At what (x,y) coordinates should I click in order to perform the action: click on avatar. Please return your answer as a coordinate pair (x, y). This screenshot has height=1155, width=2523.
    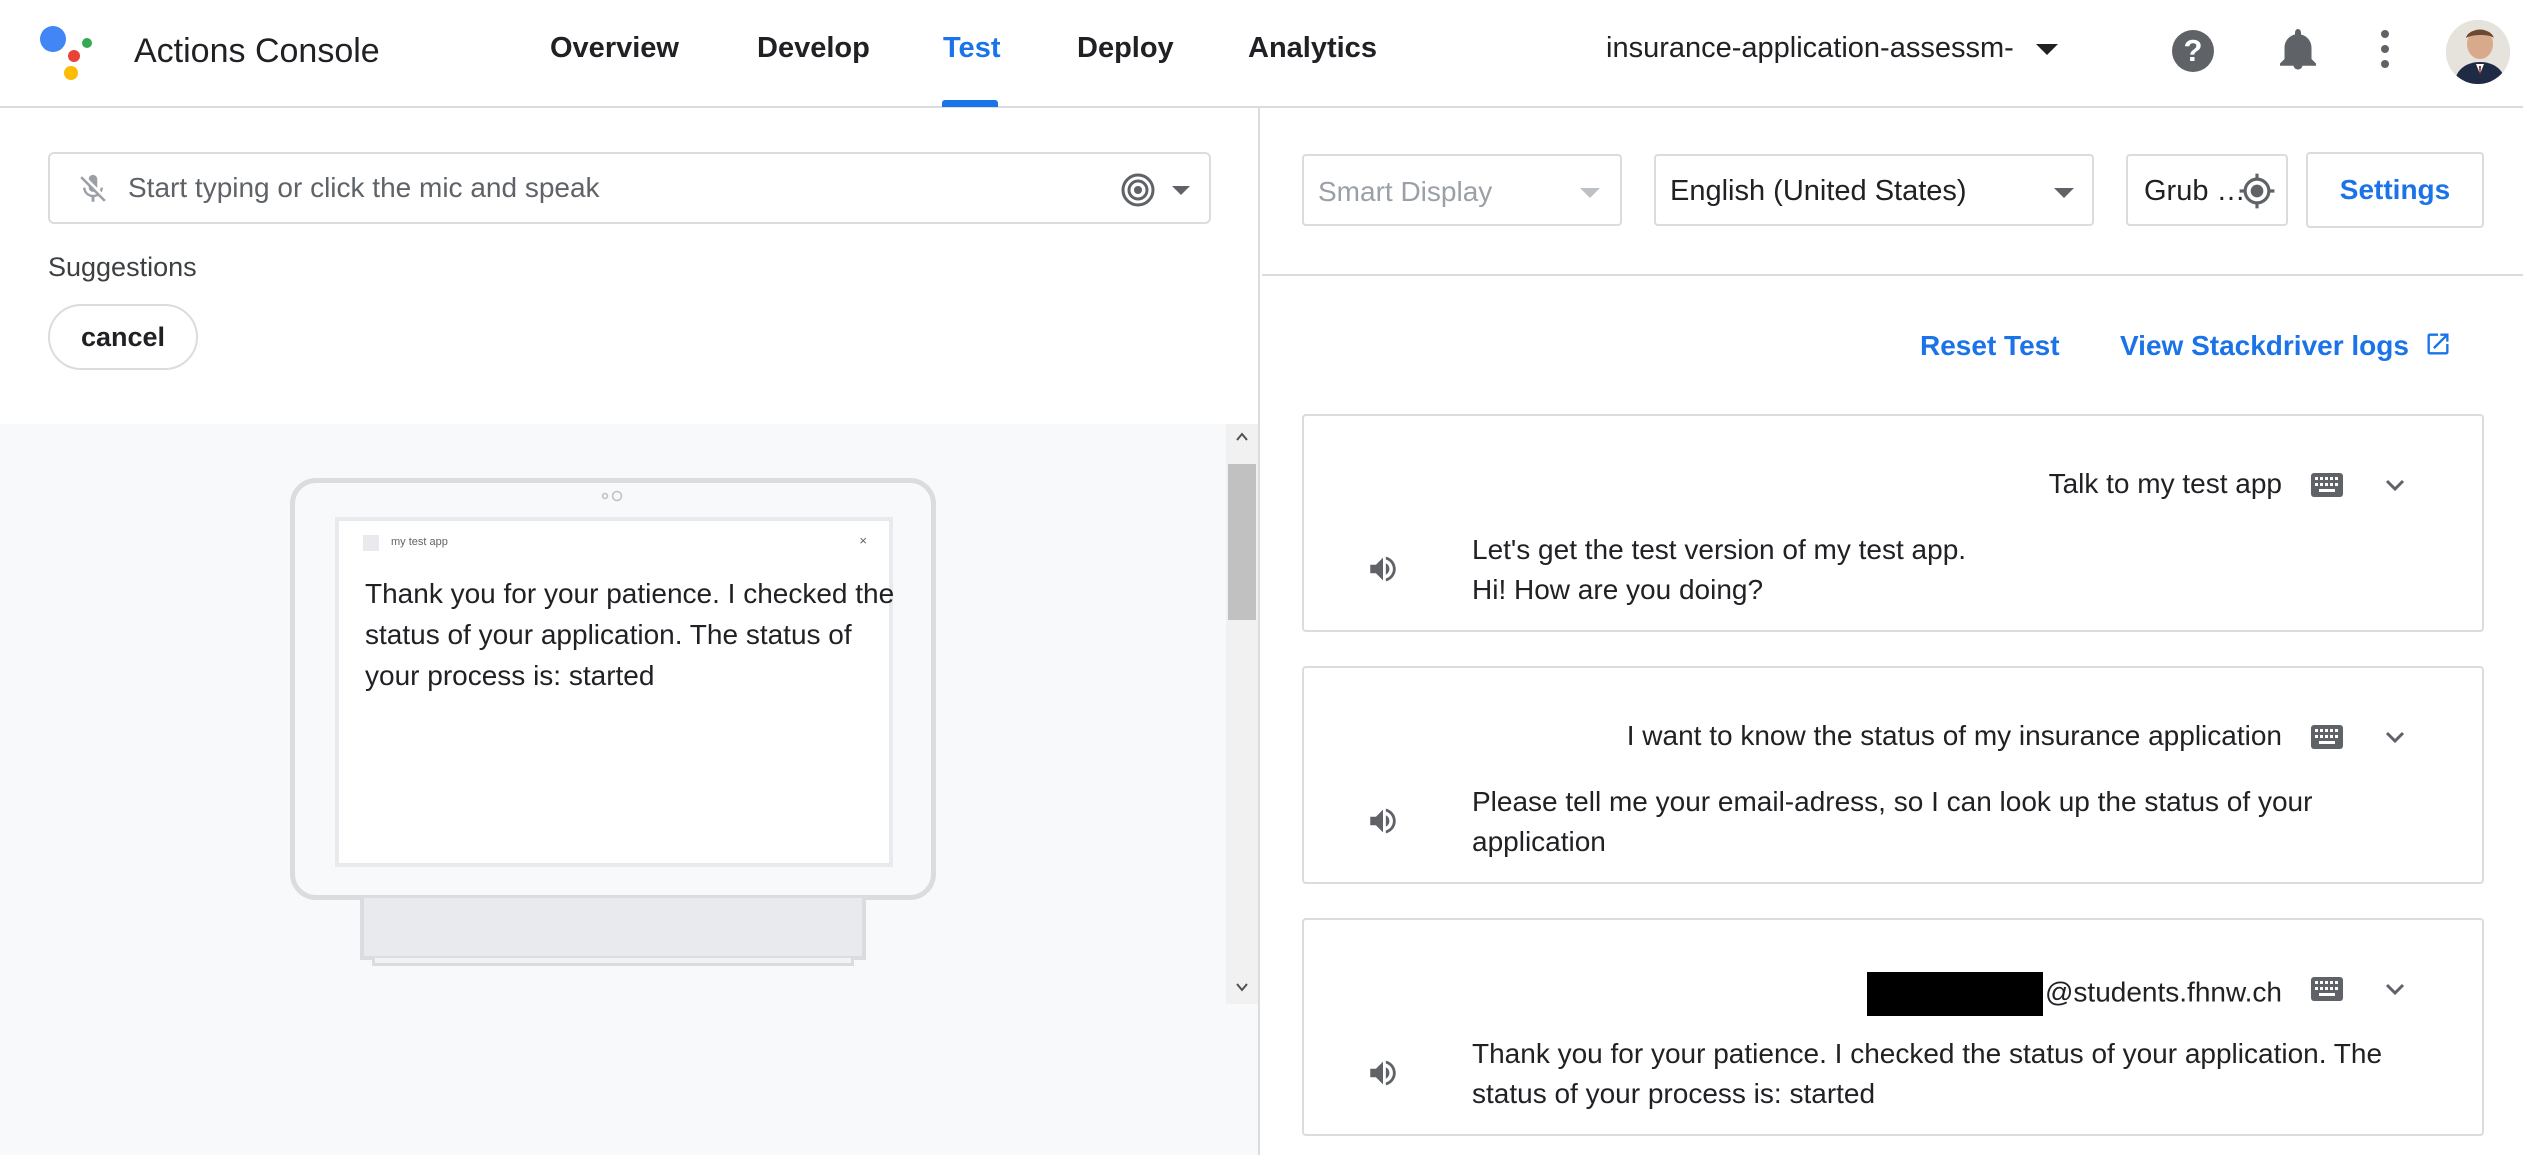
    Looking at the image, I should click on (2478, 52).